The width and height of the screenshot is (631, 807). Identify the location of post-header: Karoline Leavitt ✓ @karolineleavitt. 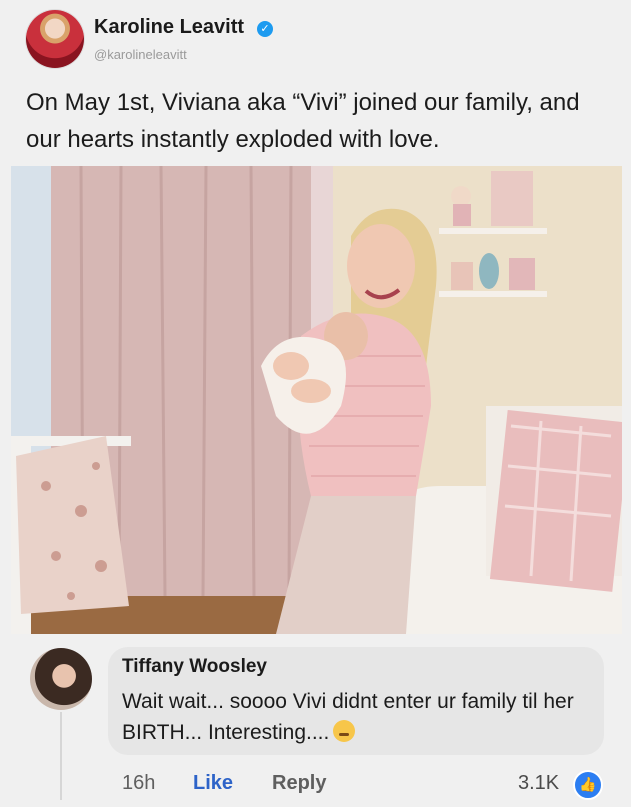
(316, 42).